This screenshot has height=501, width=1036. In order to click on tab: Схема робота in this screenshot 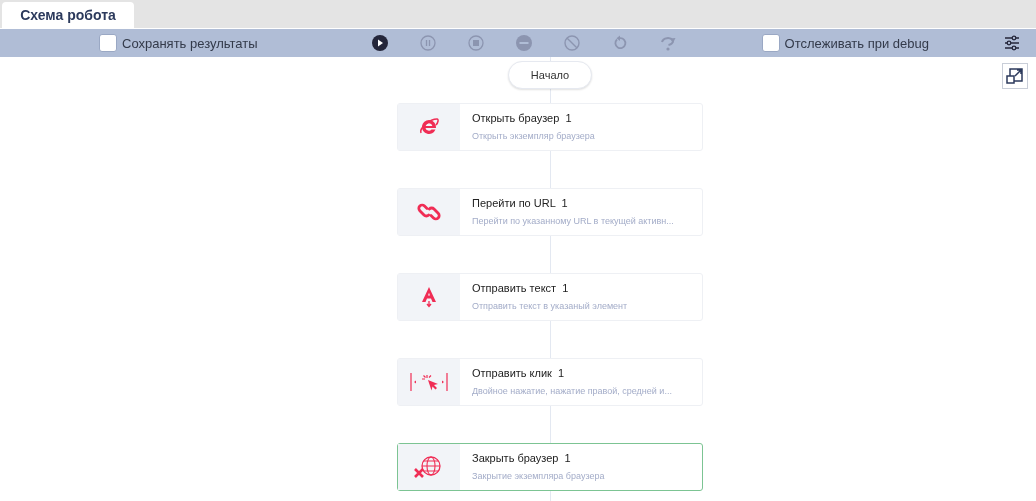, I will do `click(68, 15)`.